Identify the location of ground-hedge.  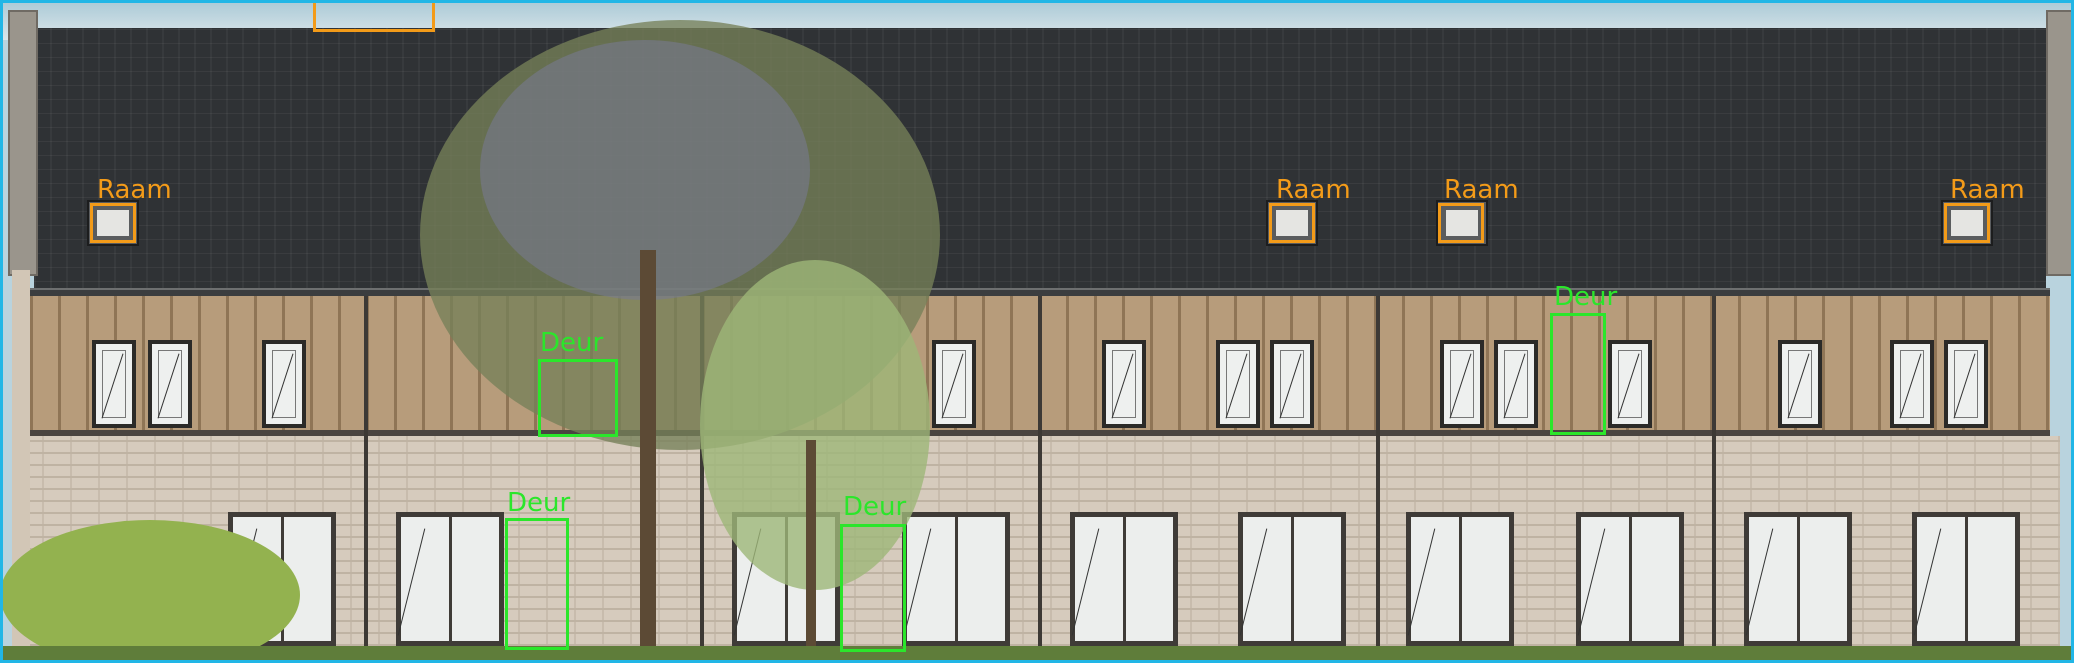
(1037, 654).